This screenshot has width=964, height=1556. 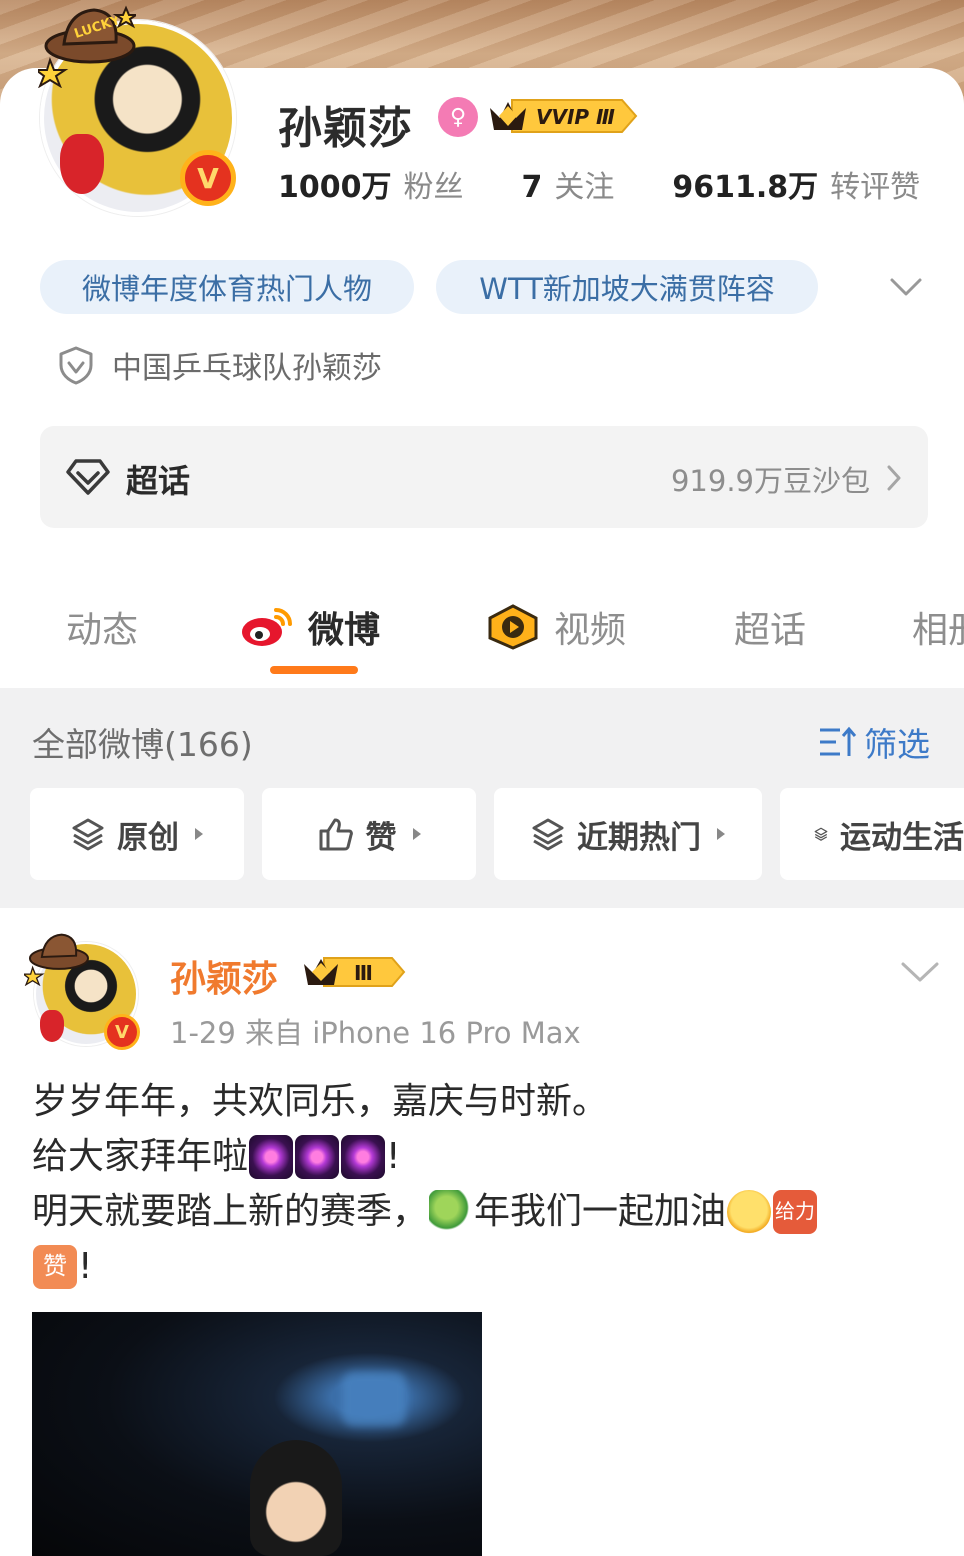 I want to click on post-author-name: 孙颖莎, so click(x=224, y=976).